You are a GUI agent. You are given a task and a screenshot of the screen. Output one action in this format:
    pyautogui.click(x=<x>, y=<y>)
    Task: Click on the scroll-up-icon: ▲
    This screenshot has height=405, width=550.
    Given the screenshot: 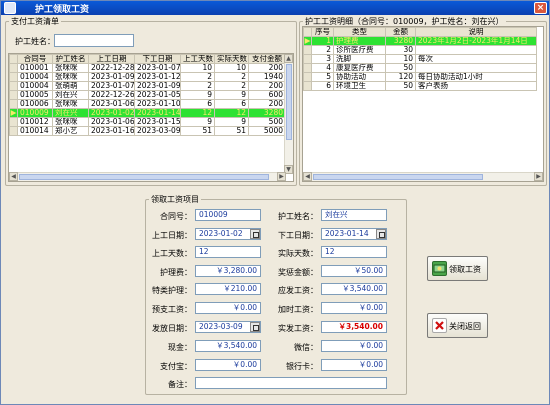 What is the action you would take?
    pyautogui.click(x=288, y=58)
    